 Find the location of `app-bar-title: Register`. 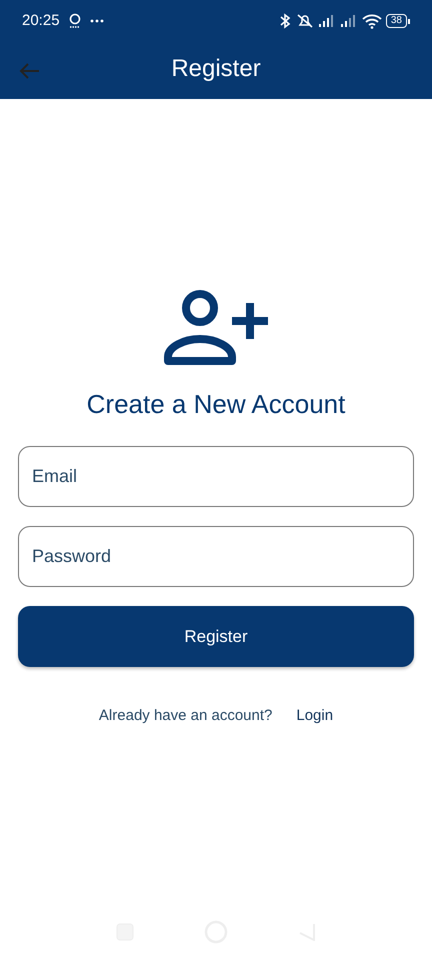

app-bar-title: Register is located at coordinates (216, 69).